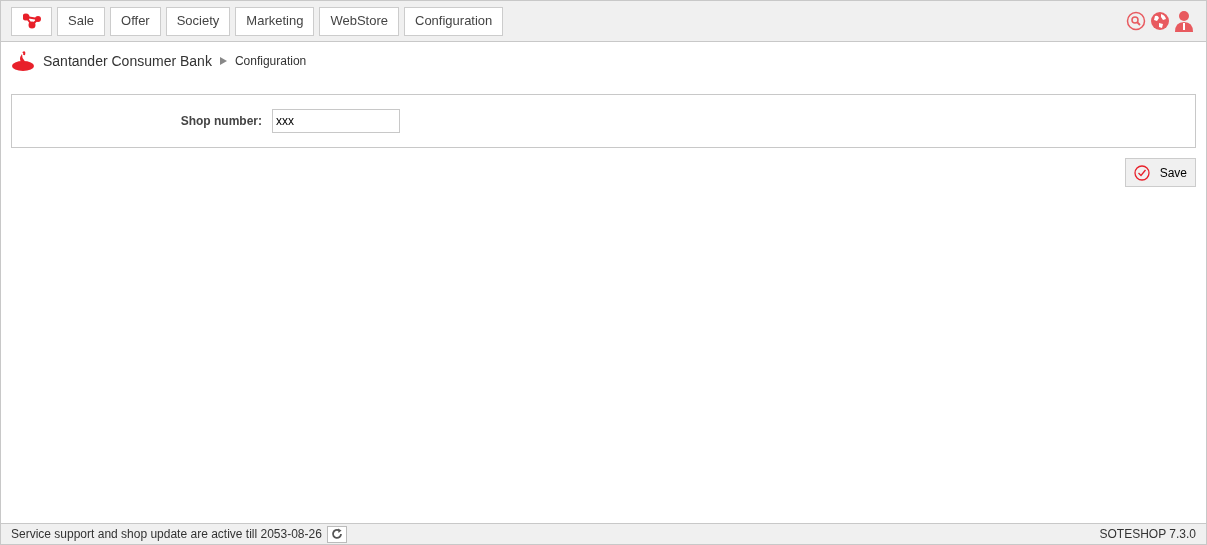 The image size is (1207, 545). I want to click on triangle-icon, so click(223, 61).